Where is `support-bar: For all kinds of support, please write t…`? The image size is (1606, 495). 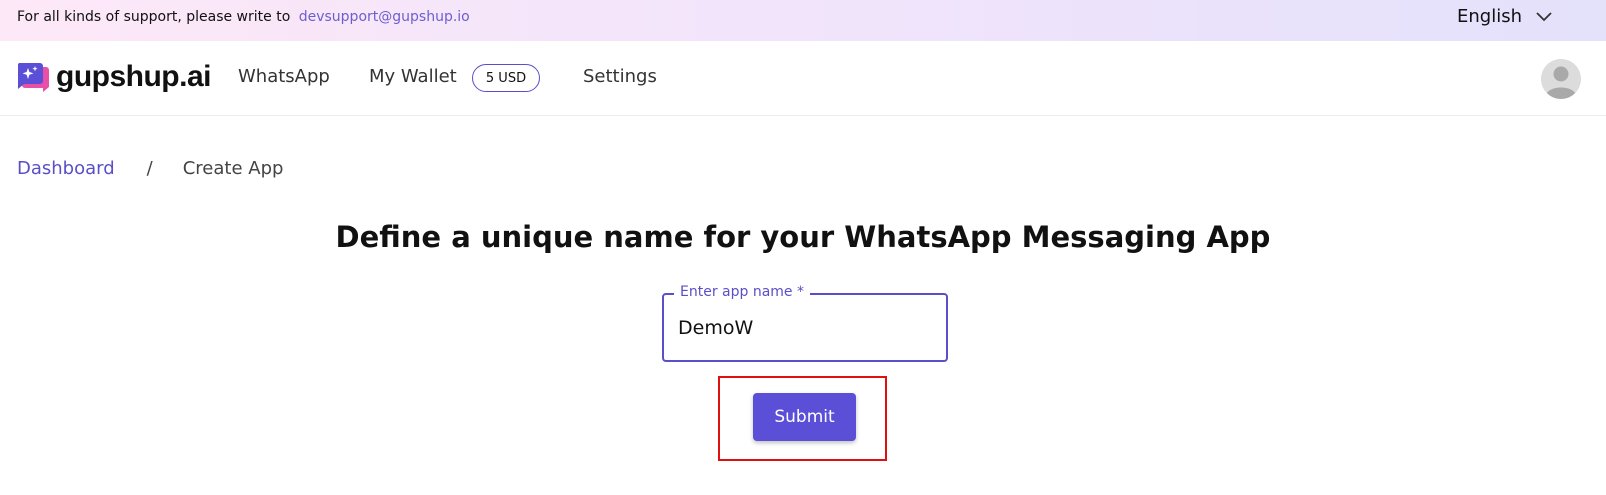 support-bar: For all kinds of support, please write t… is located at coordinates (803, 20).